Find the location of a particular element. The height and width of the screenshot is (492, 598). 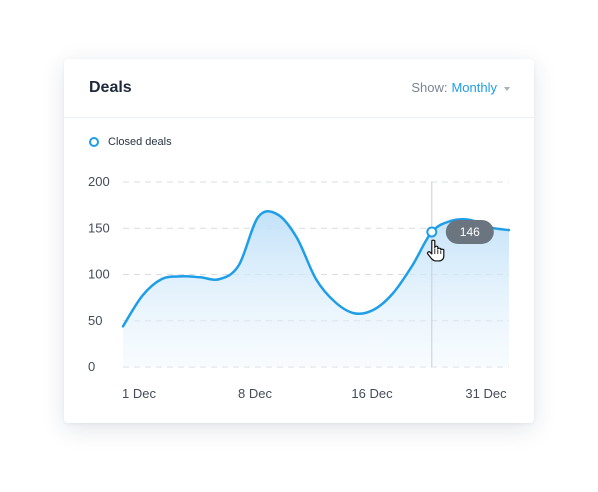

x-tick-label: 16 Dec is located at coordinates (372, 393).